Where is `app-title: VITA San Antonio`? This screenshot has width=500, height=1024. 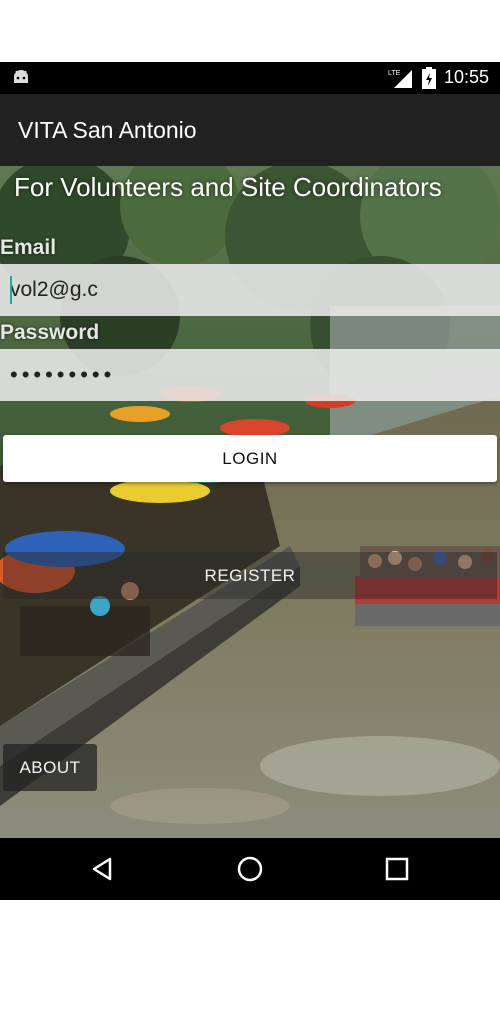 app-title: VITA San Antonio is located at coordinates (107, 130).